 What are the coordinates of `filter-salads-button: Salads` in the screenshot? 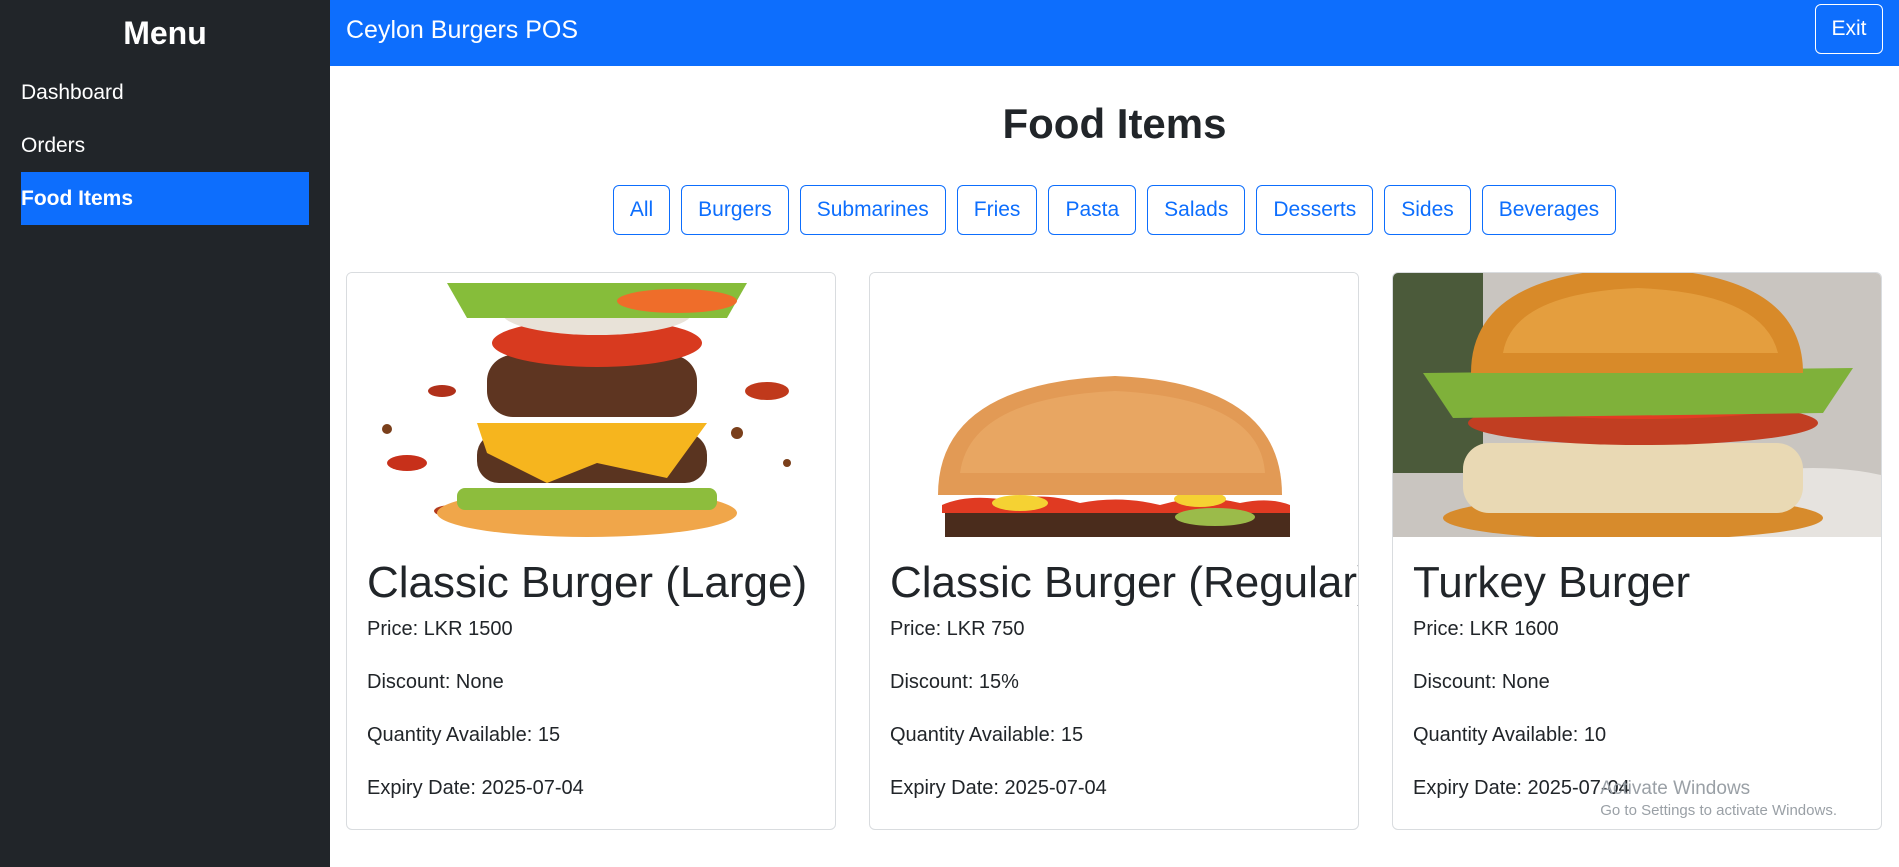 It's located at (1196, 210).